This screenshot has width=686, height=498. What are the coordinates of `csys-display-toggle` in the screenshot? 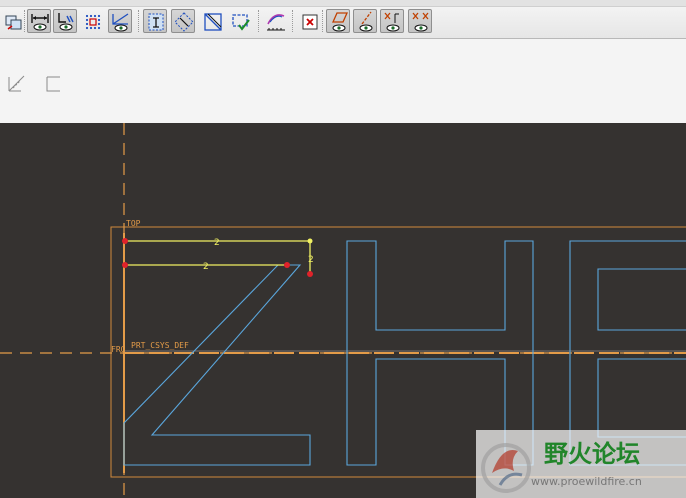 It's located at (420, 21).